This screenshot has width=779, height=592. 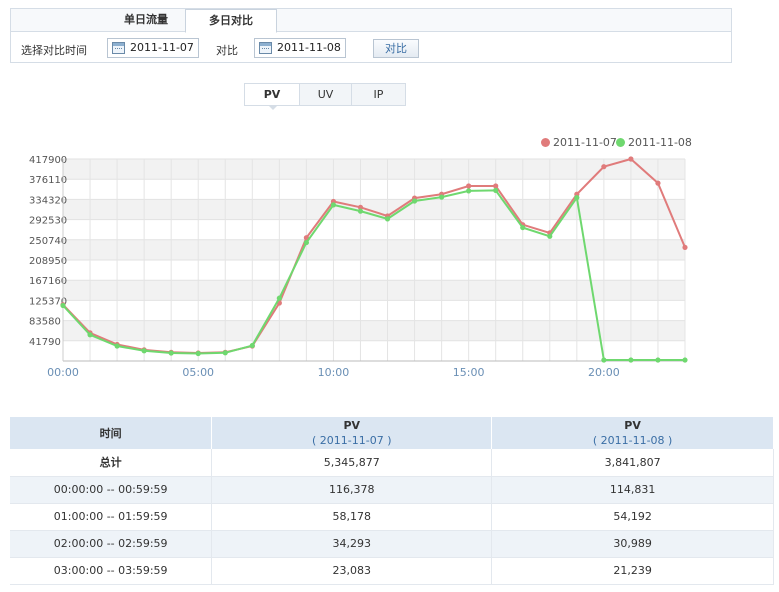 I want to click on filter-row: 选择对比时间 2011-11-07 对比 2011-11-08 对比, so click(x=371, y=49).